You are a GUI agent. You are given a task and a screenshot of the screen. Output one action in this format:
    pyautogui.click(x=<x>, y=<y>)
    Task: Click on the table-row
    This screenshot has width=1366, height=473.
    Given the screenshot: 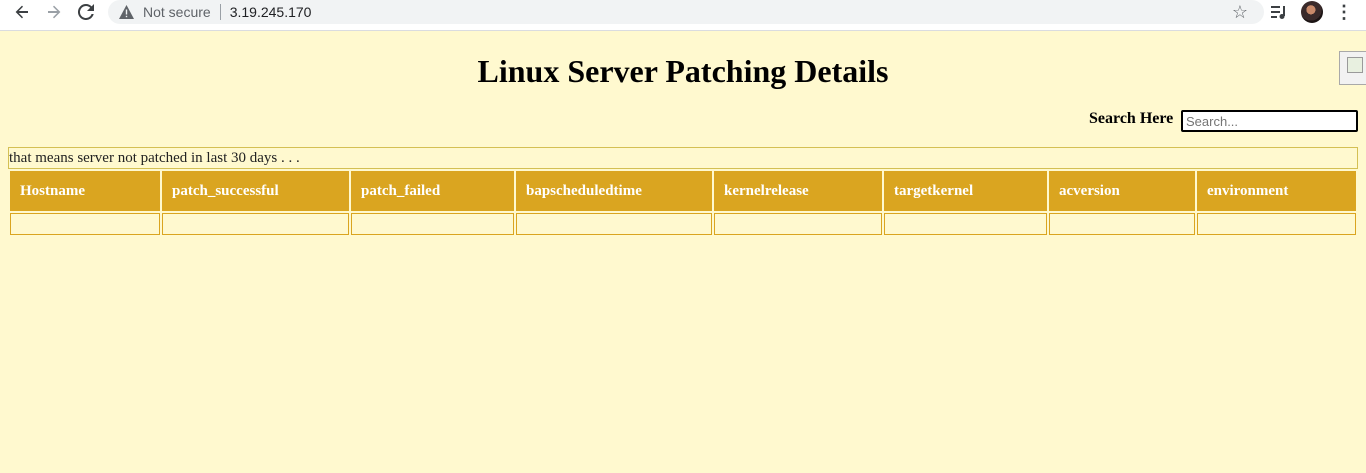 What is the action you would take?
    pyautogui.click(x=683, y=224)
    